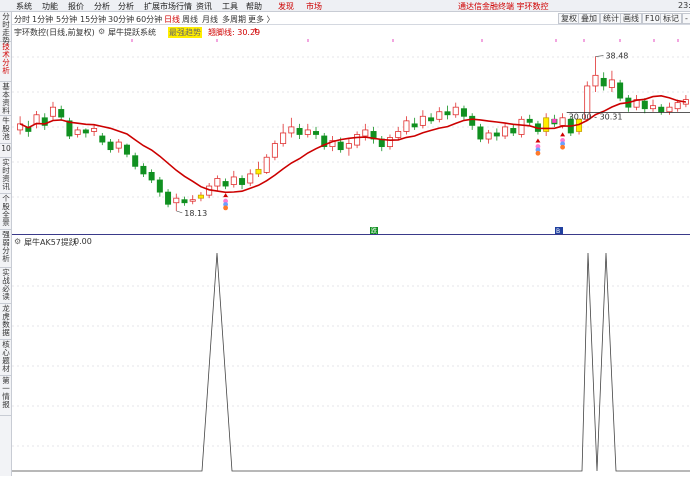 The width and height of the screenshot is (690, 478). Describe the element at coordinates (6, 176) in the screenshot. I see `tab-realtime-news: 实时资讯` at that location.